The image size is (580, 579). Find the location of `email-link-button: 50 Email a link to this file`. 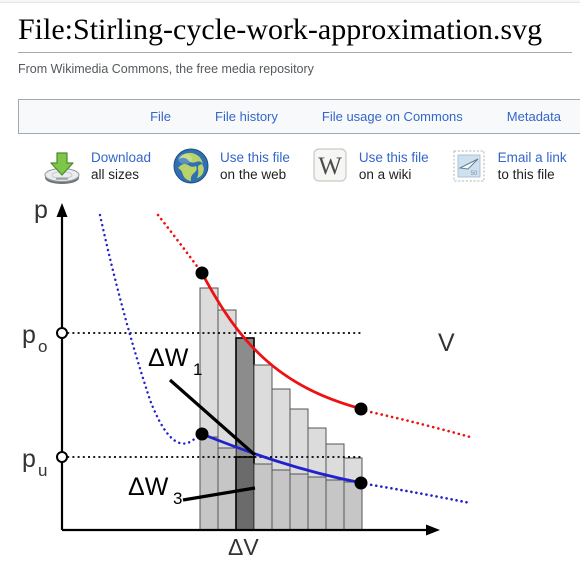

email-link-button: 50 Email a link to this file is located at coordinates (498, 166).